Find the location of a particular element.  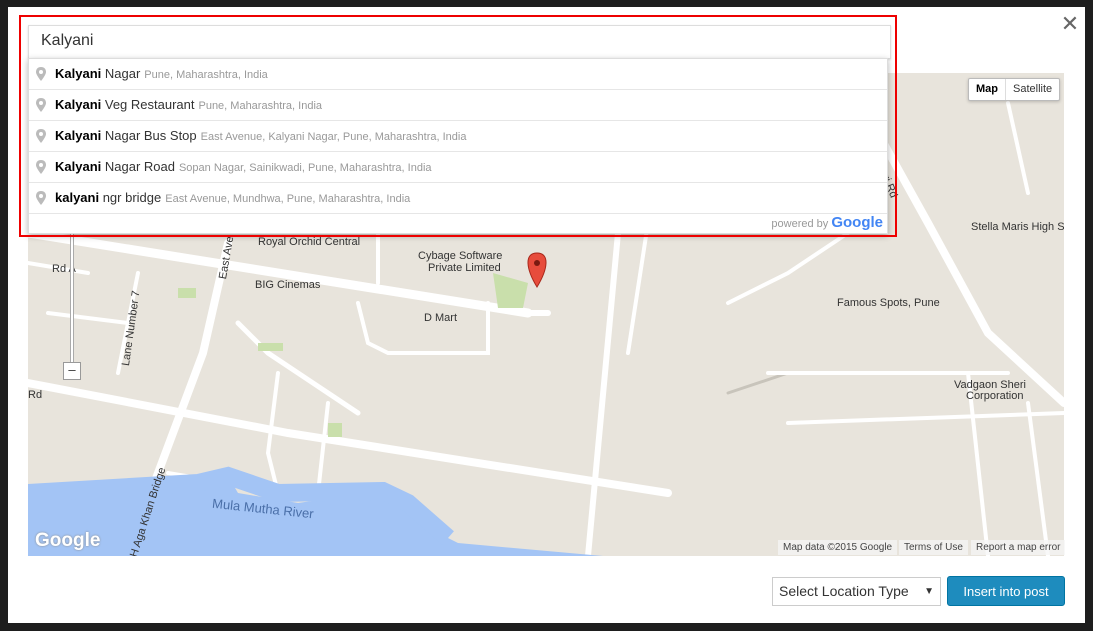

map-label: BIG Cinemas is located at coordinates (288, 285).